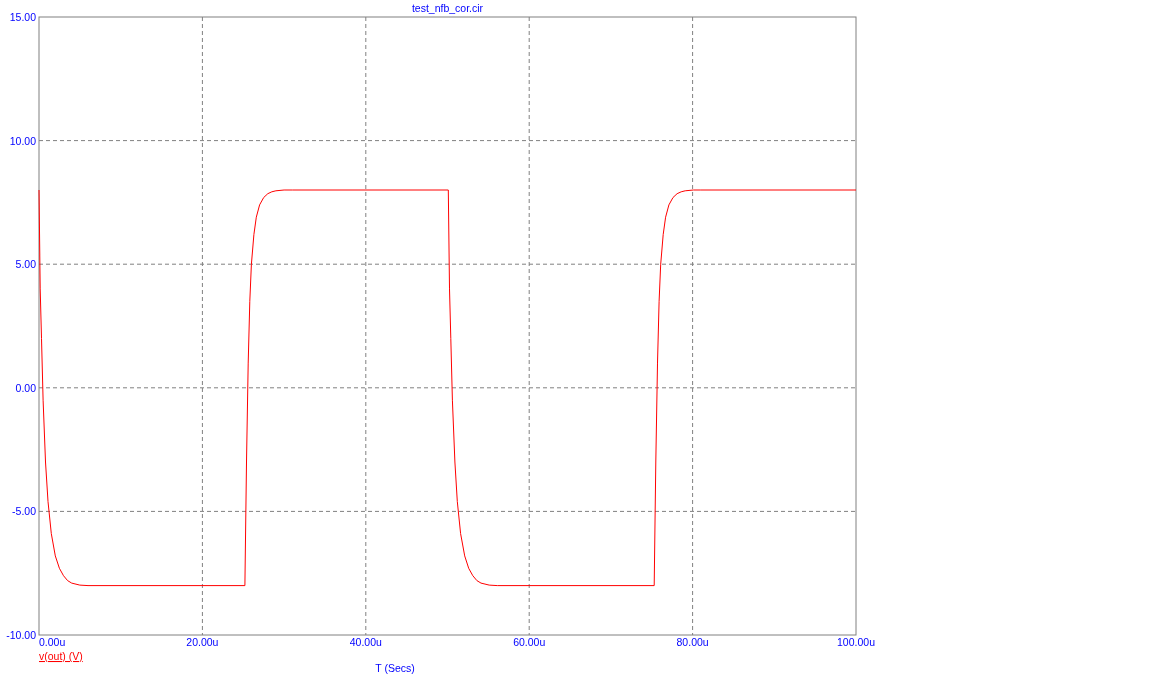 The image size is (1152, 686). What do you see at coordinates (202, 642) in the screenshot?
I see `x-tick-label: 20.00u` at bounding box center [202, 642].